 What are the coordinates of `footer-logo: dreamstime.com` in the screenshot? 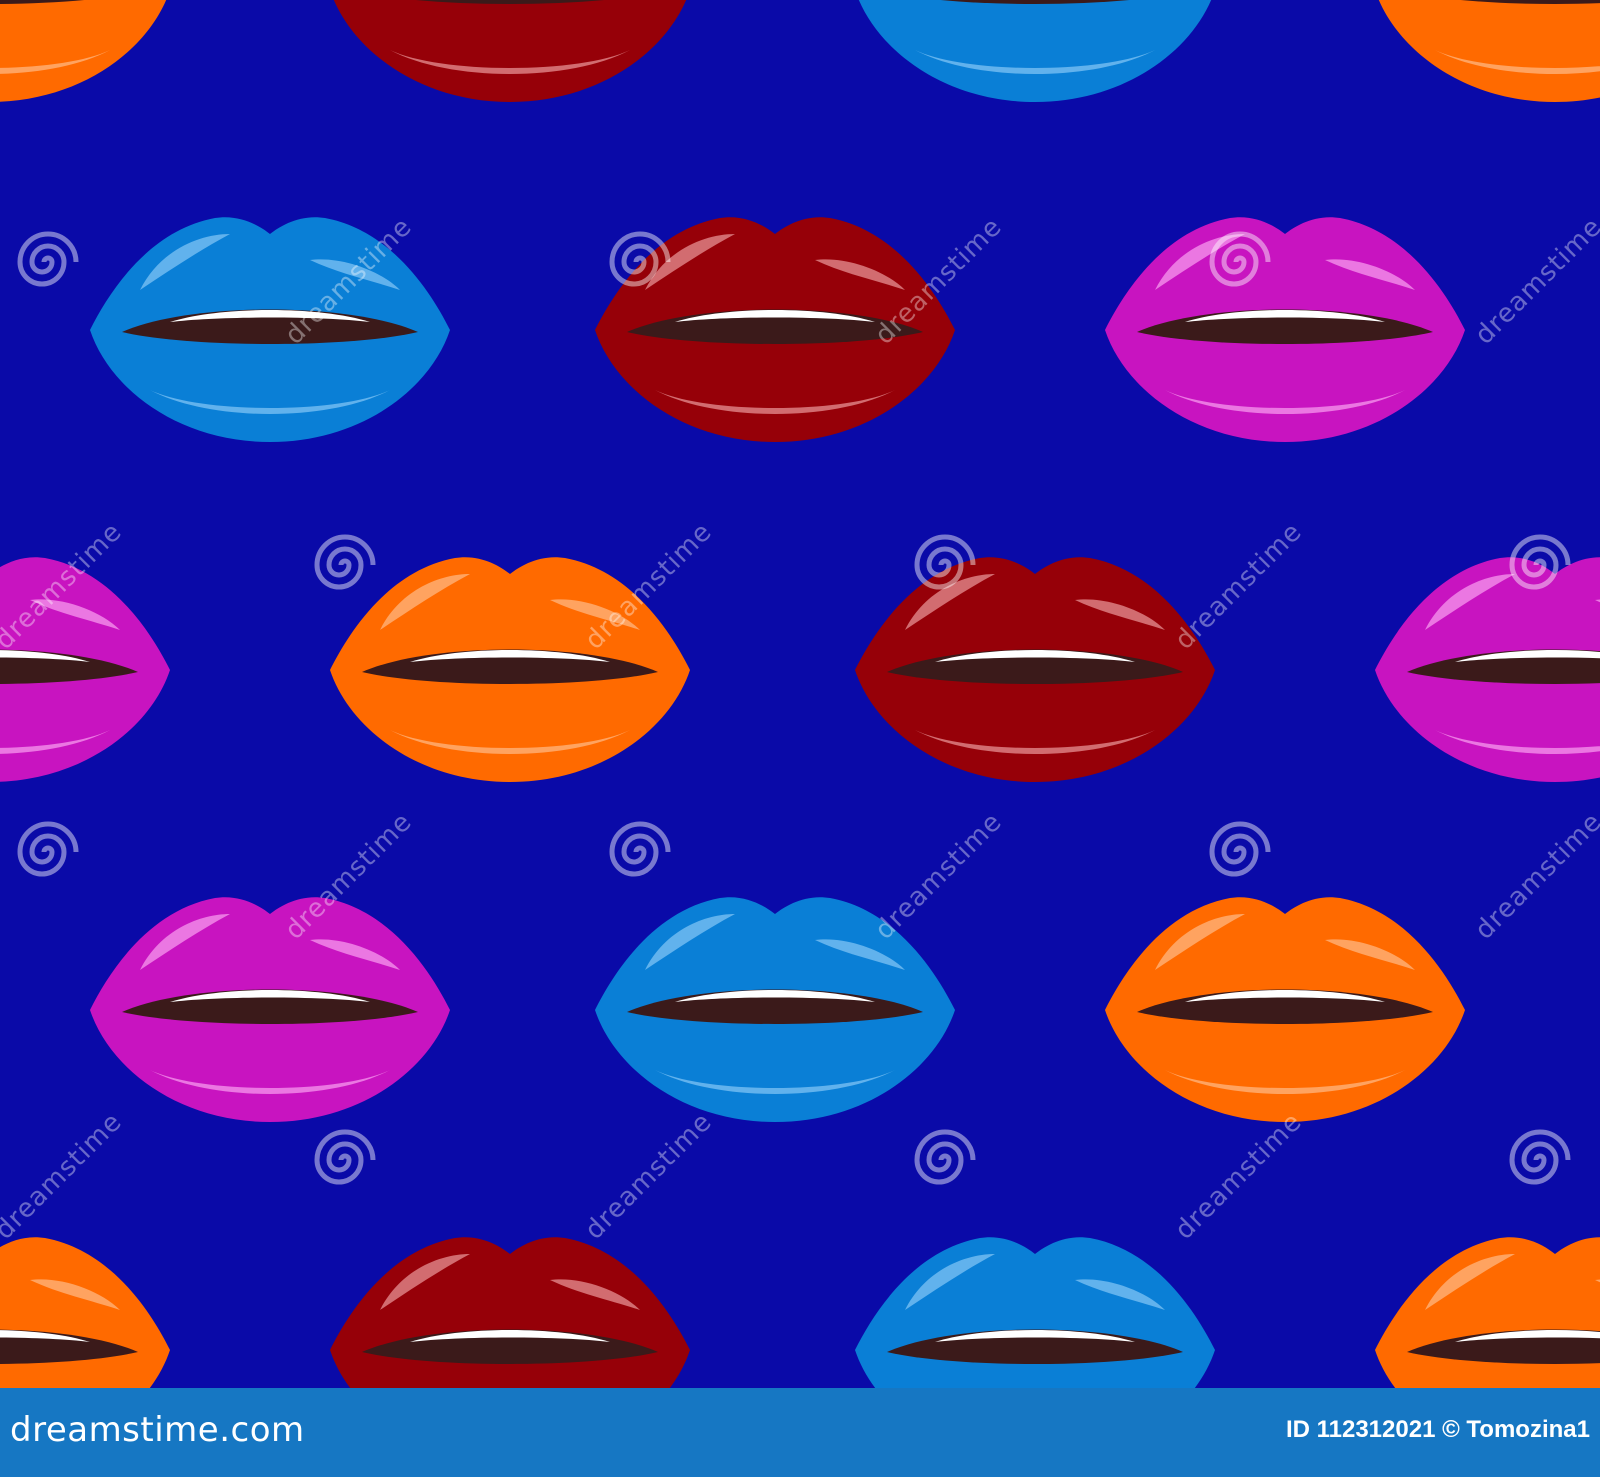 It's located at (157, 1430).